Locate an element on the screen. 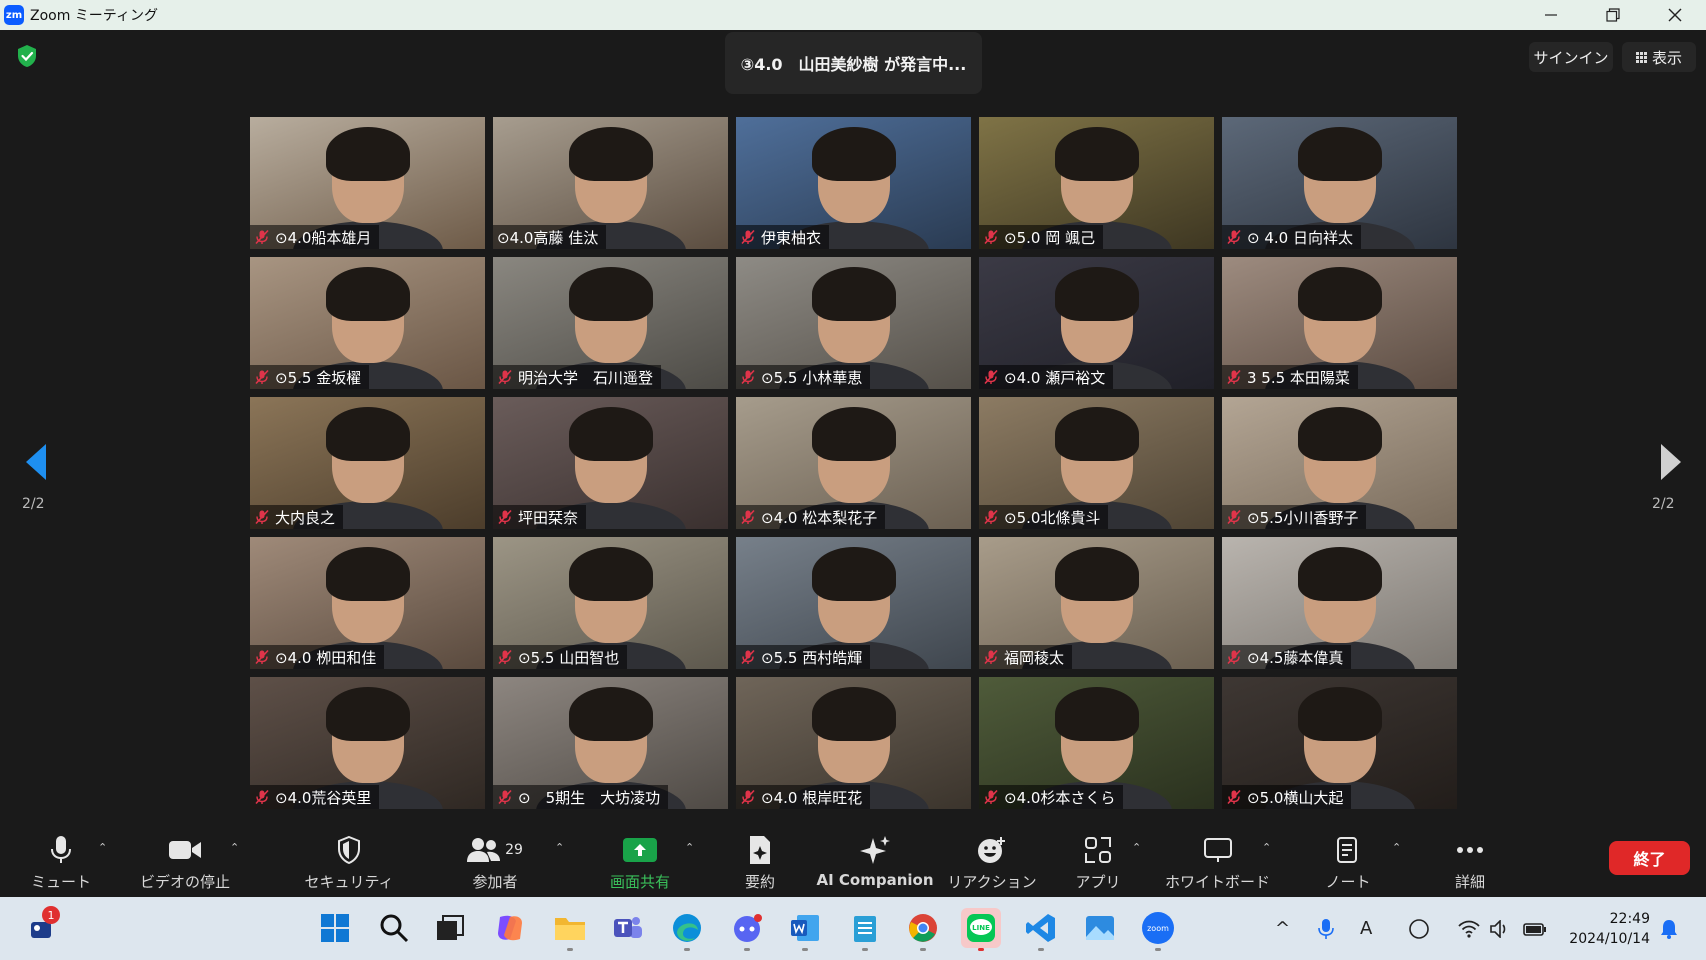  video-options-caret-icon: ⌃ is located at coordinates (234, 847).